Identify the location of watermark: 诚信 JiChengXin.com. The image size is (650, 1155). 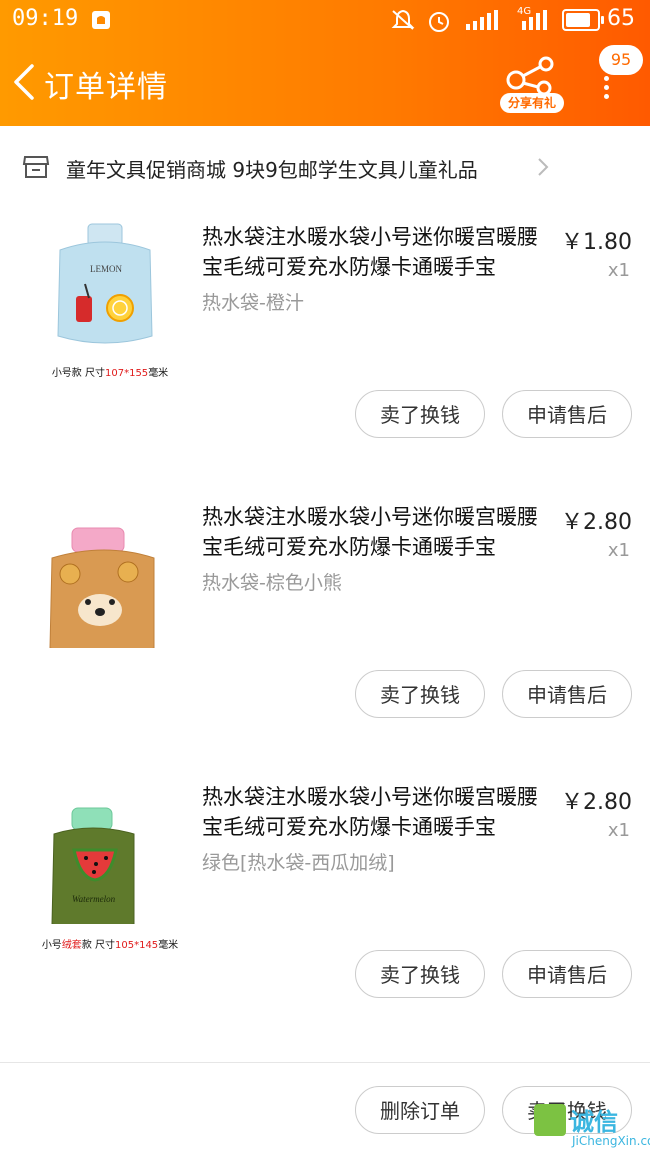
(591, 1126).